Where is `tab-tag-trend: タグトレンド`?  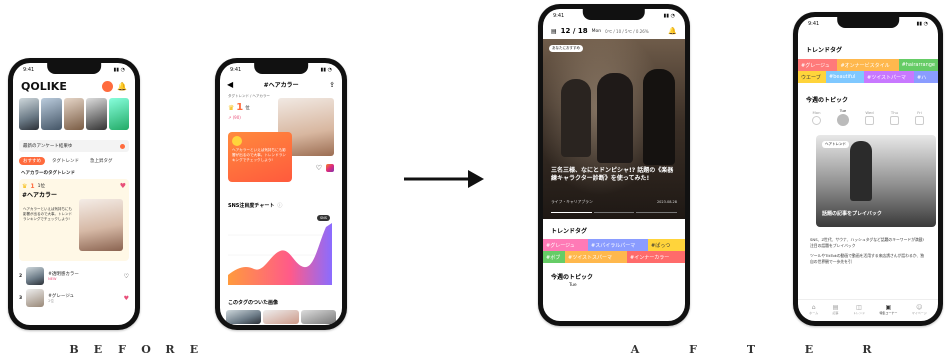 tab-tag-trend: タグトレンド is located at coordinates (65, 161).